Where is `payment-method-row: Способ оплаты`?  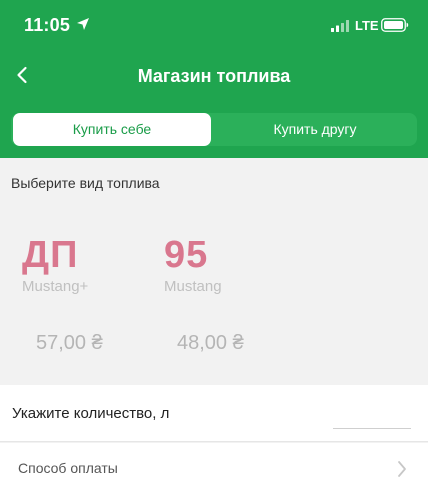 payment-method-row: Способ оплаты is located at coordinates (214, 461).